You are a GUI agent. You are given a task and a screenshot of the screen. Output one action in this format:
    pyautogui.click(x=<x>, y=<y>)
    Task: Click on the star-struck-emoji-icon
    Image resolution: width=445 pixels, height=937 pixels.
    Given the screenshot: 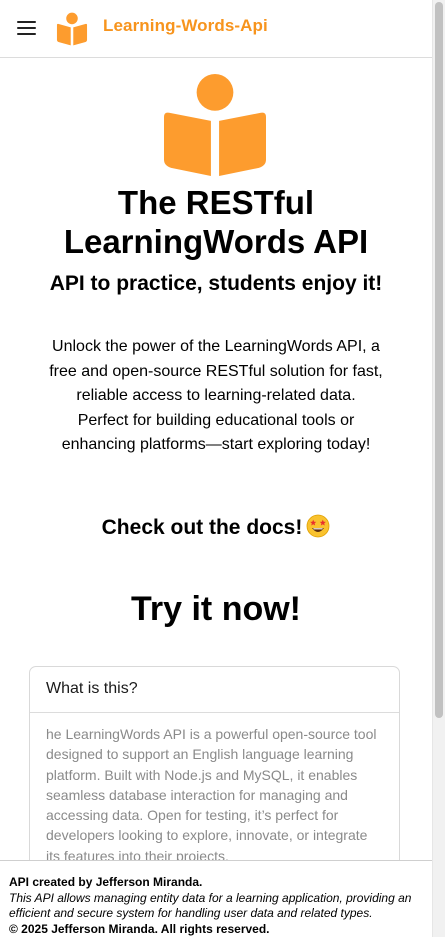 What is the action you would take?
    pyautogui.click(x=318, y=526)
    